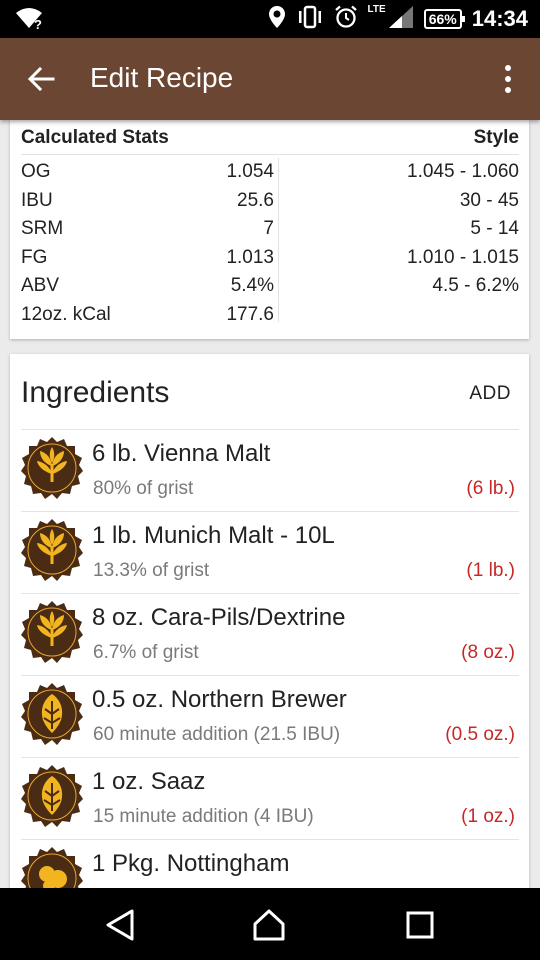 This screenshot has height=960, width=540. I want to click on style-range-srm: 5 - 14, so click(494, 228).